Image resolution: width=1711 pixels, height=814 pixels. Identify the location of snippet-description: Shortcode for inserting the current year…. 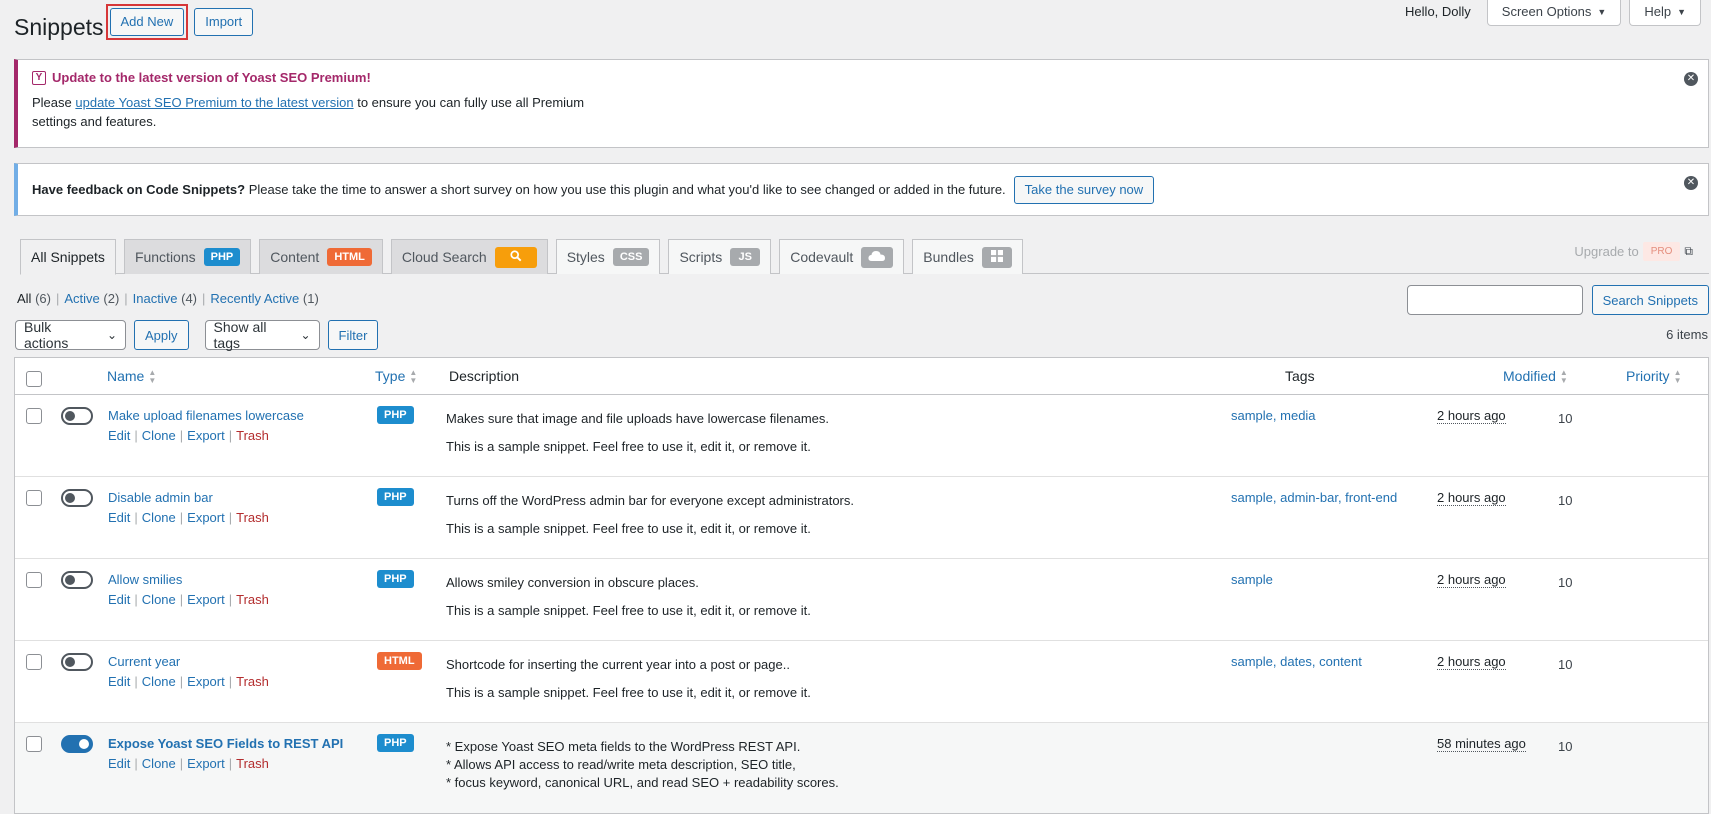
(628, 684).